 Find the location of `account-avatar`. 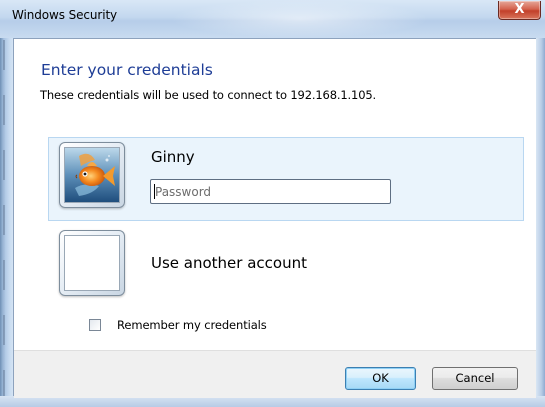

account-avatar is located at coordinates (92, 175).